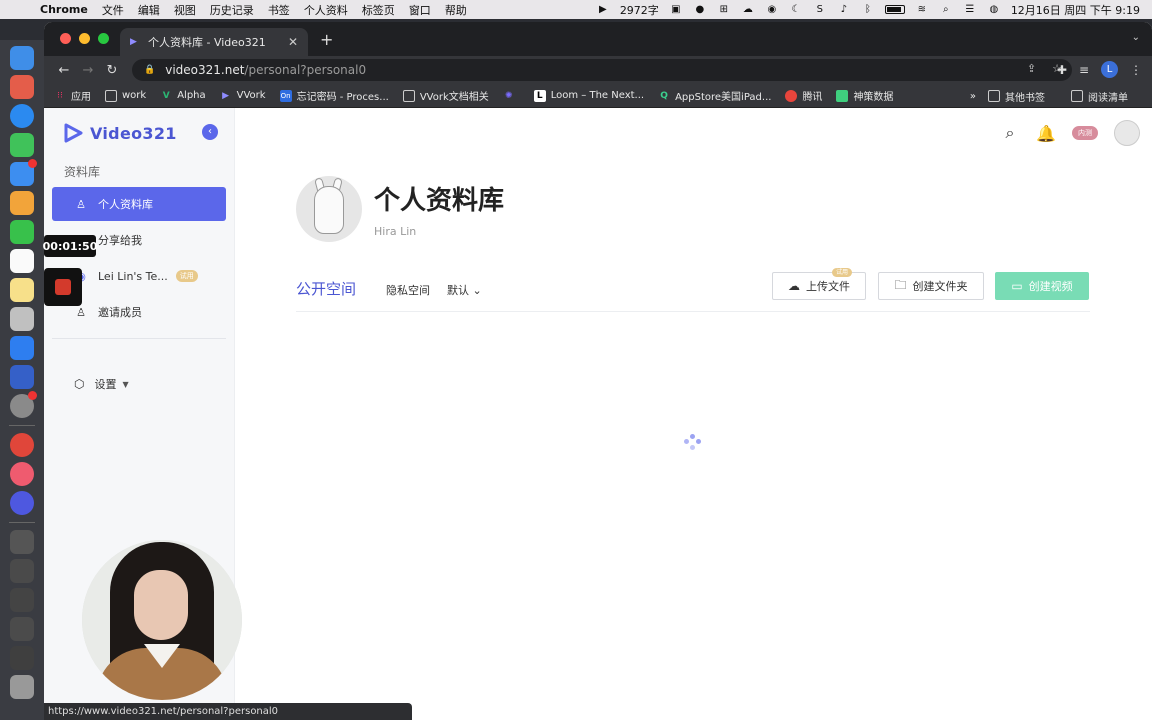 The height and width of the screenshot is (720, 1152). I want to click on reminders-icon, so click(22, 319).